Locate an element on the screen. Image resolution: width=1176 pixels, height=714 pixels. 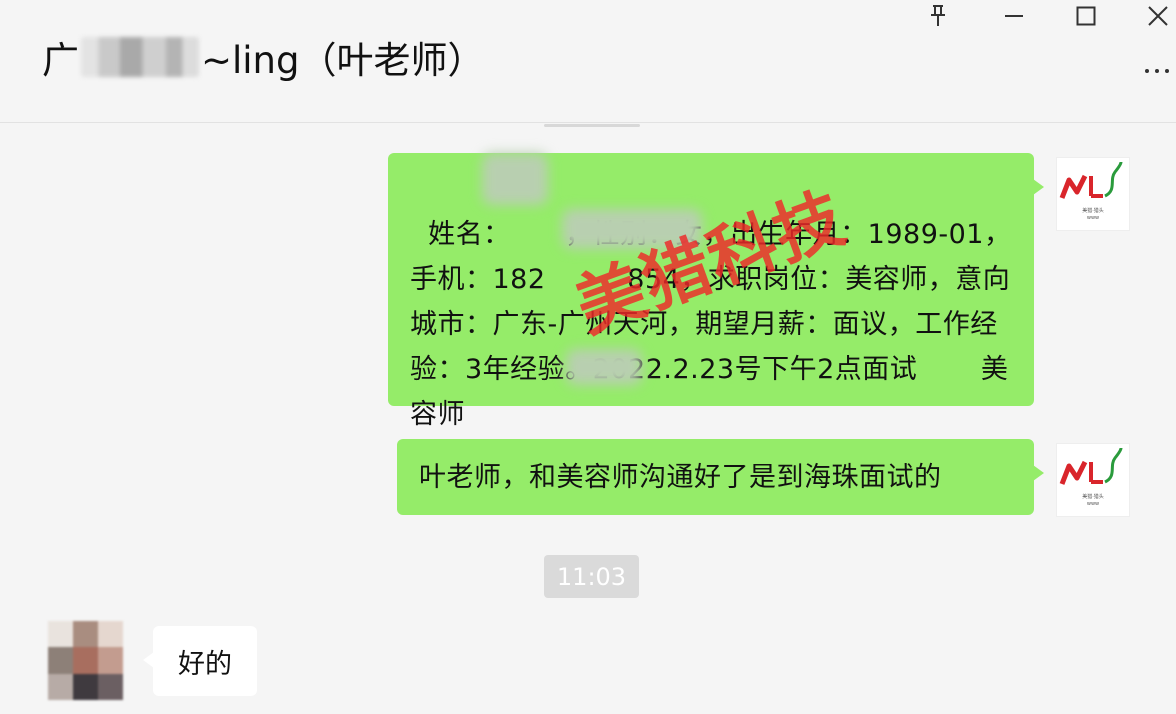
chat-title: 广 ~ling（叶老师） is located at coordinates (263, 58).